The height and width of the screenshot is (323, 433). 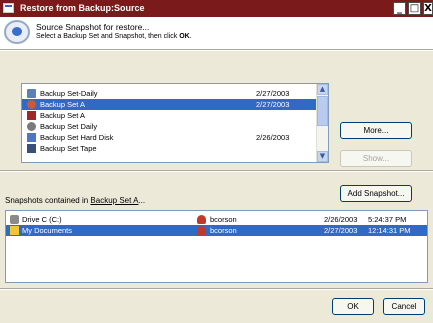 What do you see at coordinates (169, 126) in the screenshot?
I see `backup-set-row: Backup Set Daily` at bounding box center [169, 126].